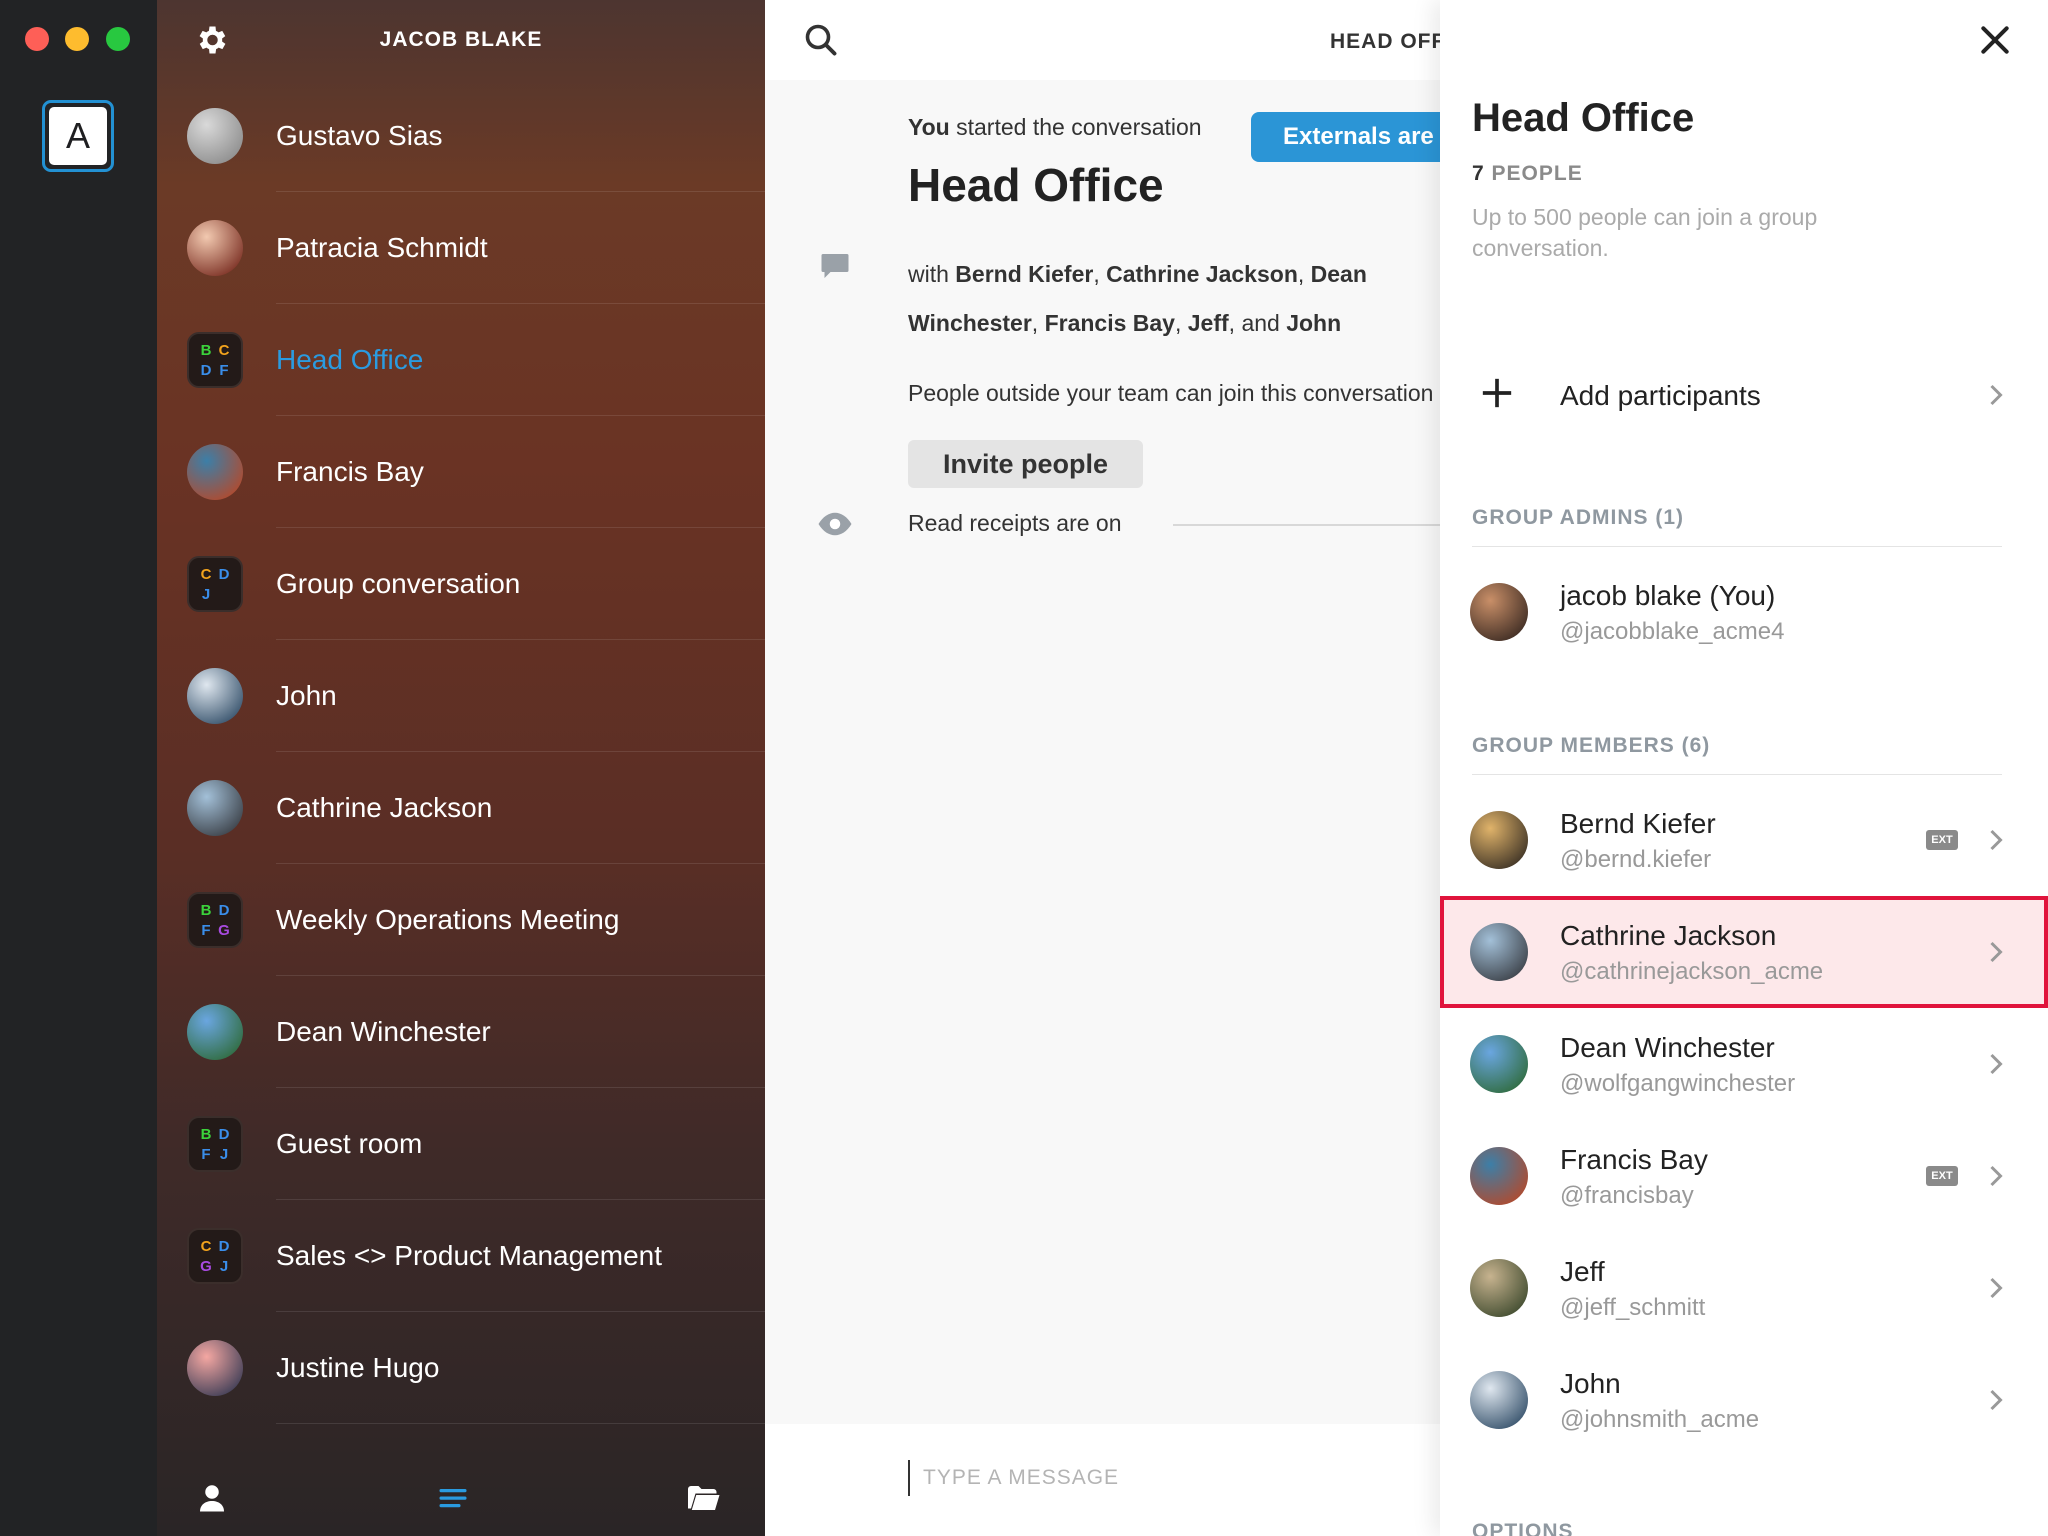  What do you see at coordinates (1668, 595) in the screenshot?
I see `member-name: jacob blake (You)` at bounding box center [1668, 595].